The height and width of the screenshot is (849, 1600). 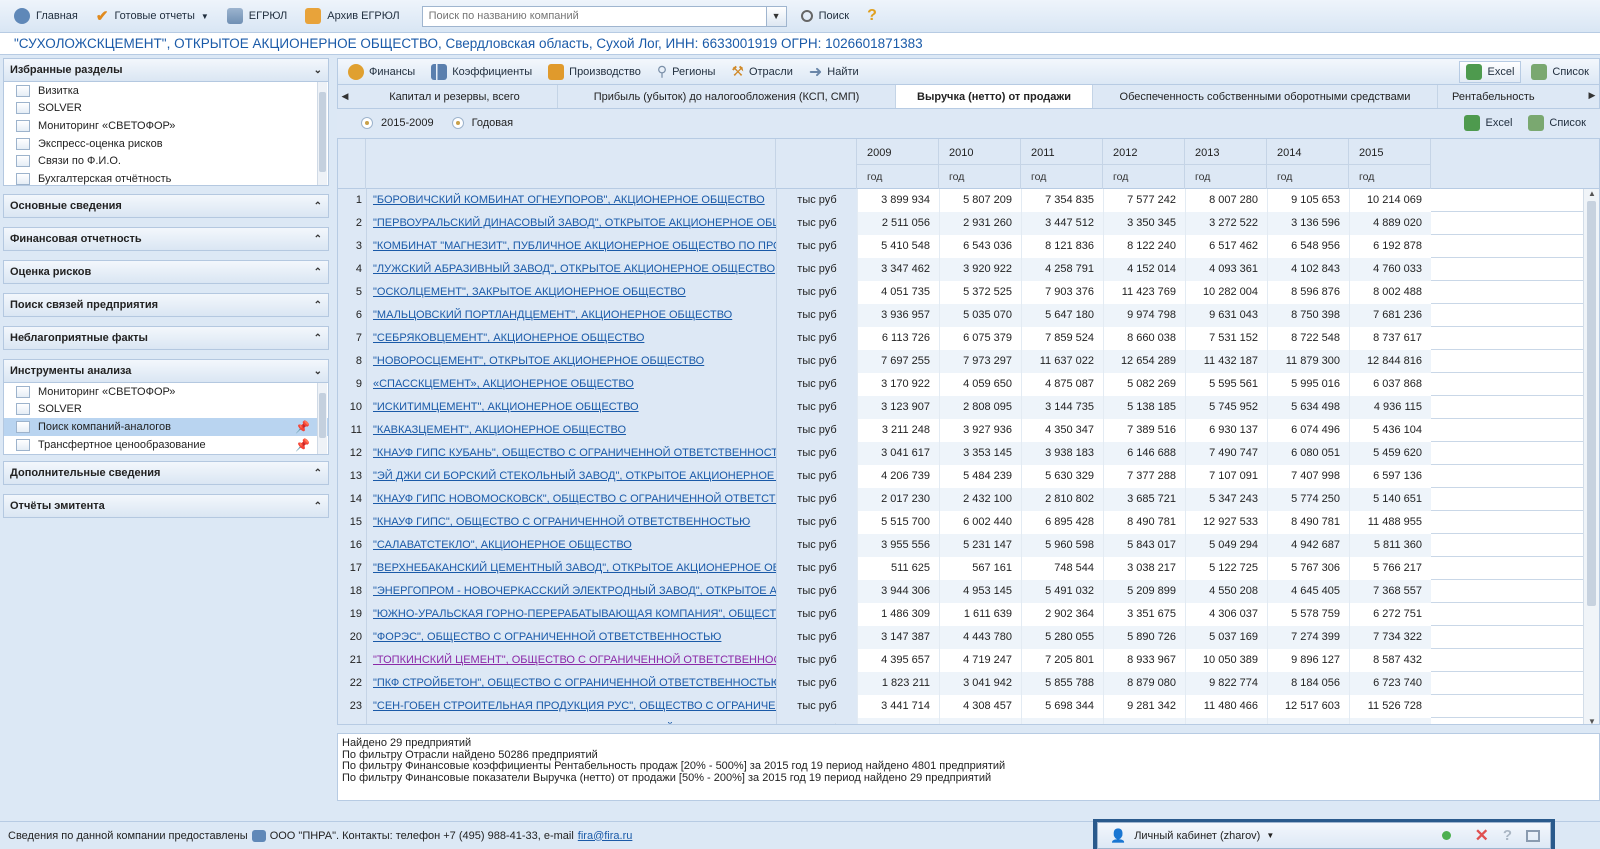 I want to click on close-icon: ✕, so click(x=1482, y=836).